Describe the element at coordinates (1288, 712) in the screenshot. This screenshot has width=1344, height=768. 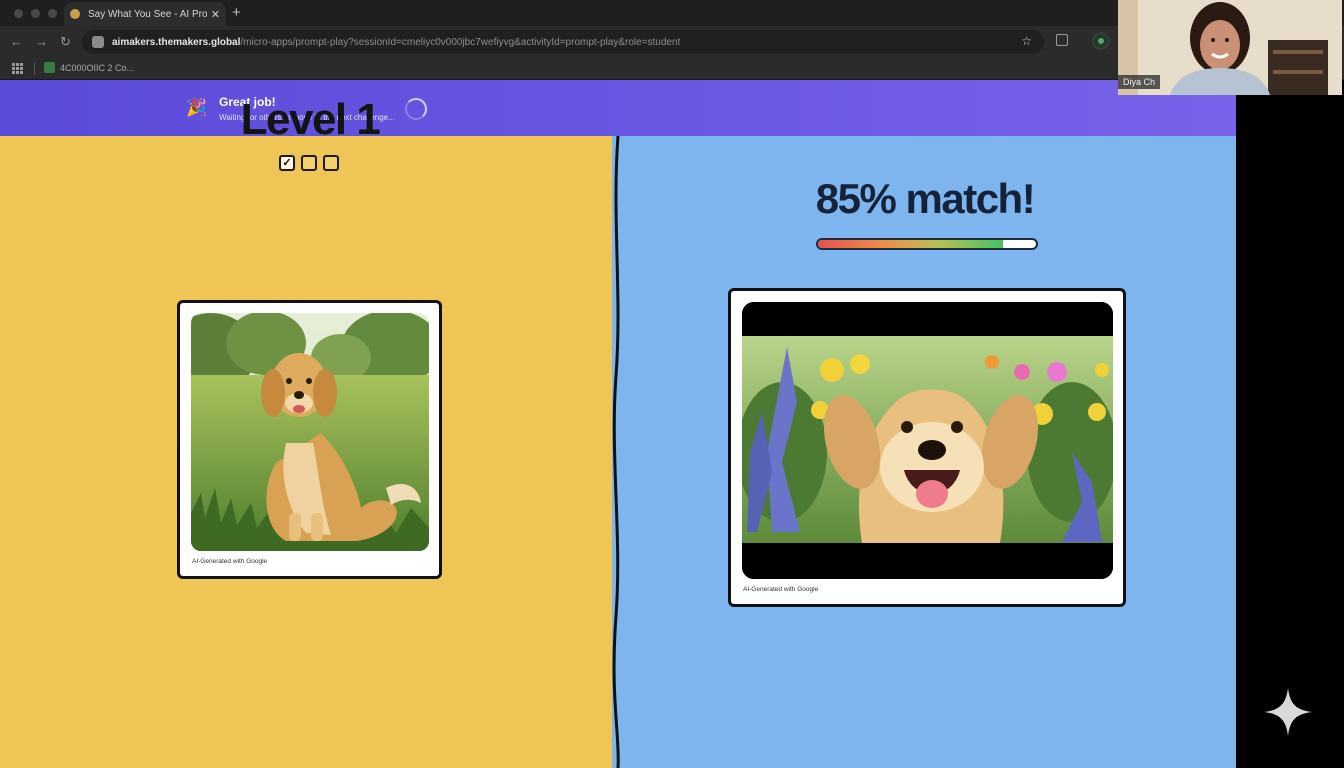
I see `sparkle-icon` at that location.